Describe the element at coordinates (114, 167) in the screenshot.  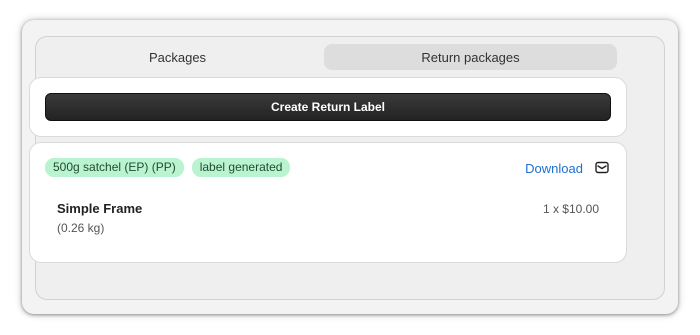
I see `package-type-badge: 500g satchel (EP) (PP)` at that location.